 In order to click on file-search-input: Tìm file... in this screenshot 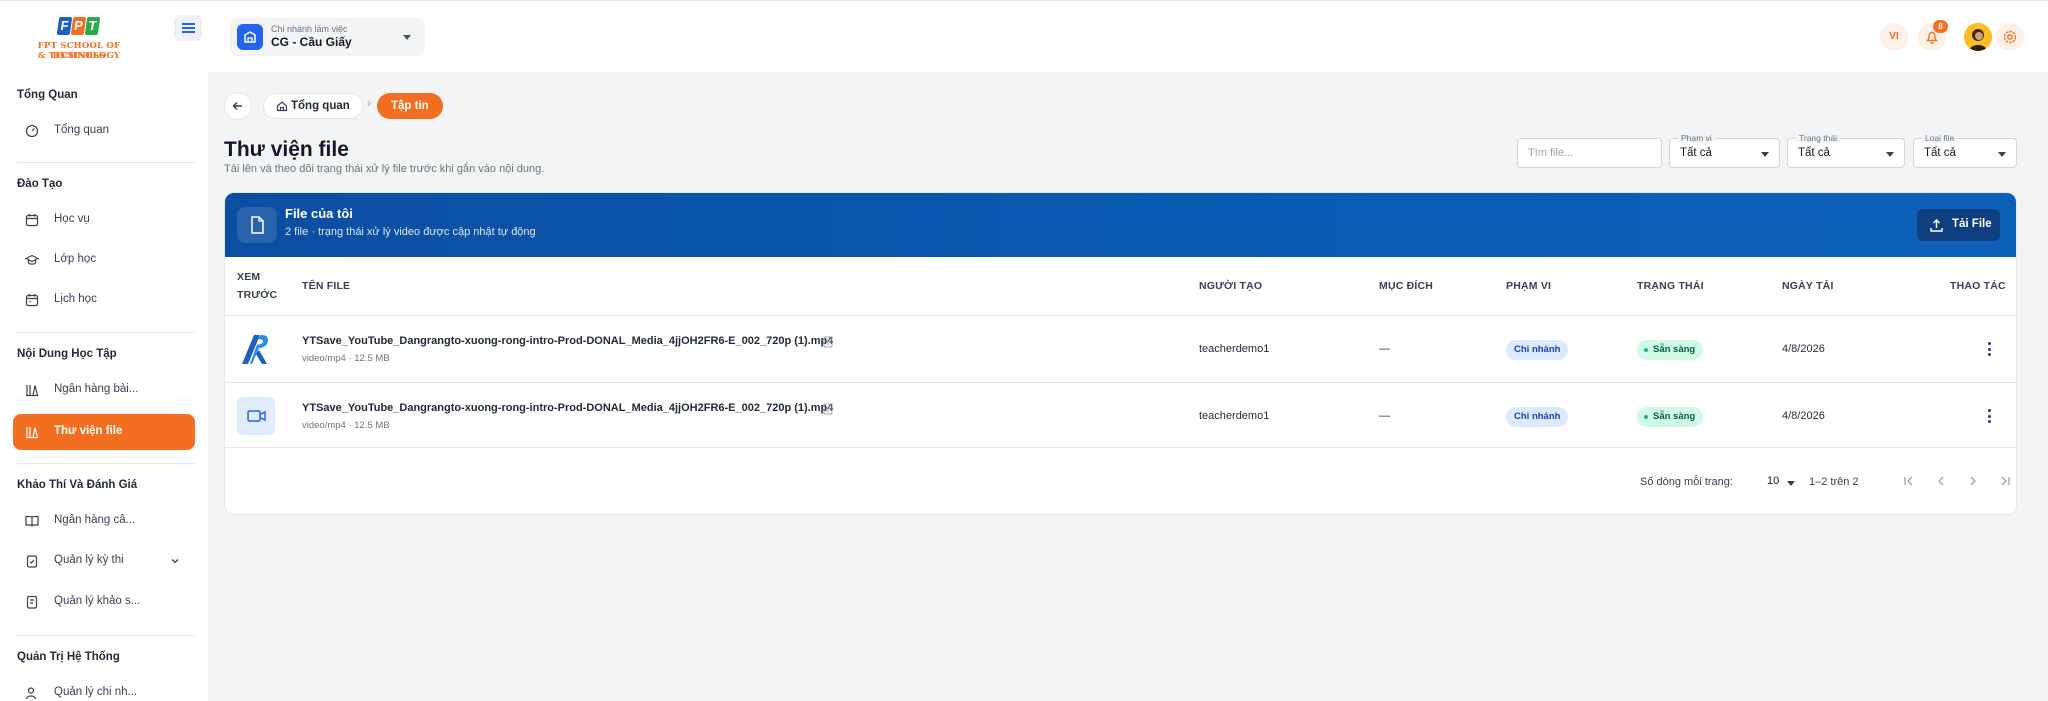, I will do `click(1589, 153)`.